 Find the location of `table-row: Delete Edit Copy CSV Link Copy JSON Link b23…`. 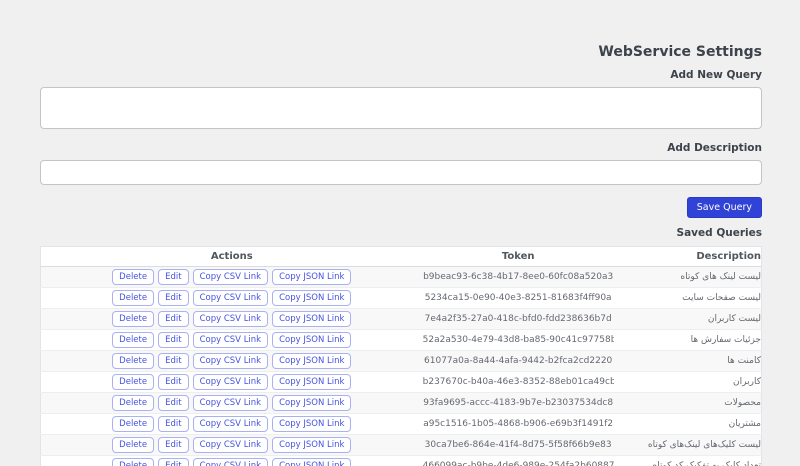

table-row: Delete Edit Copy CSV Link Copy JSON Link b23… is located at coordinates (401, 382).